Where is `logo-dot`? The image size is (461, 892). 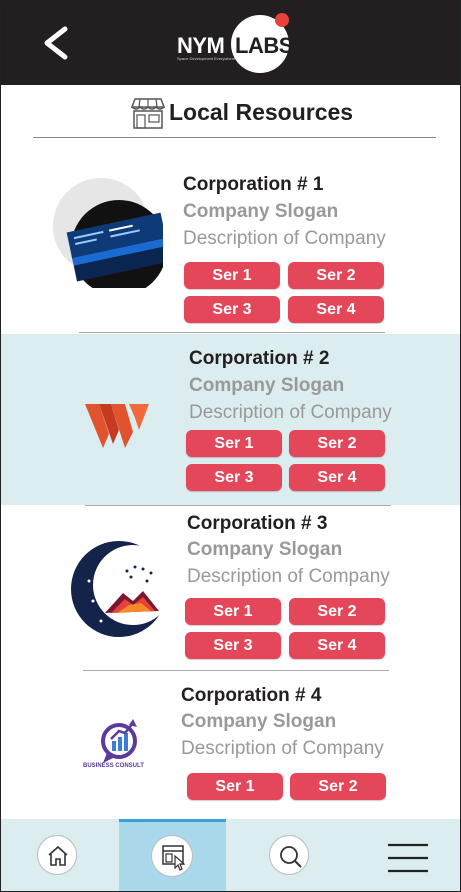 logo-dot is located at coordinates (282, 20).